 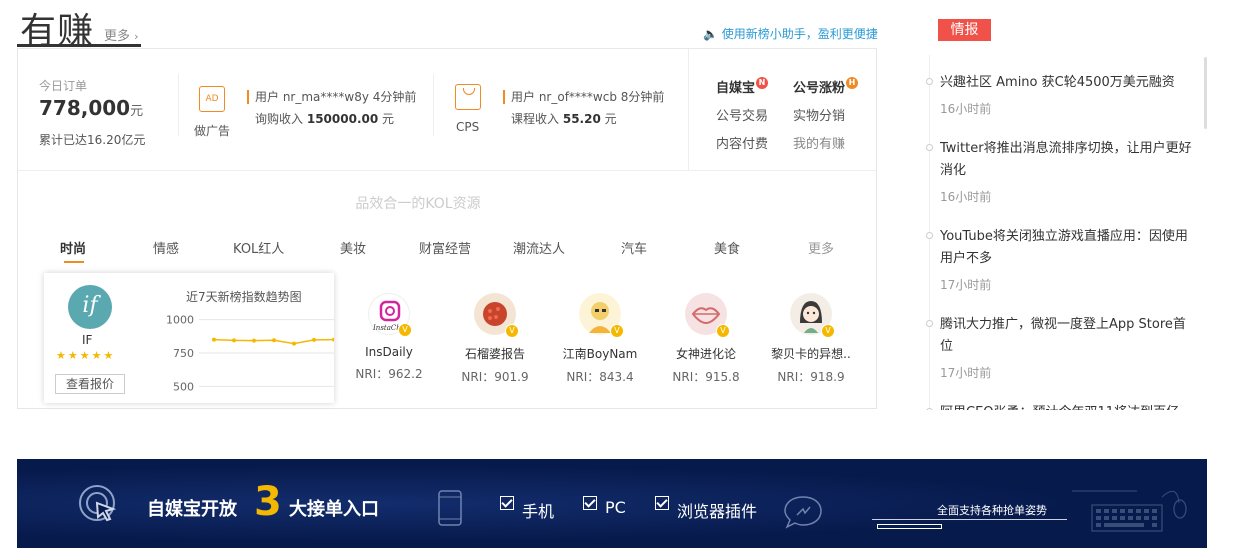 What do you see at coordinates (706, 339) in the screenshot?
I see `kol-account: V 女神进化论 NRI：915.8` at bounding box center [706, 339].